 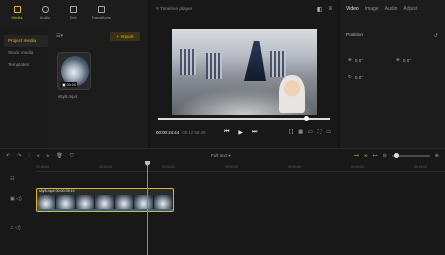 What do you see at coordinates (366, 156) in the screenshot?
I see `magnet-icon: ∞` at bounding box center [366, 156].